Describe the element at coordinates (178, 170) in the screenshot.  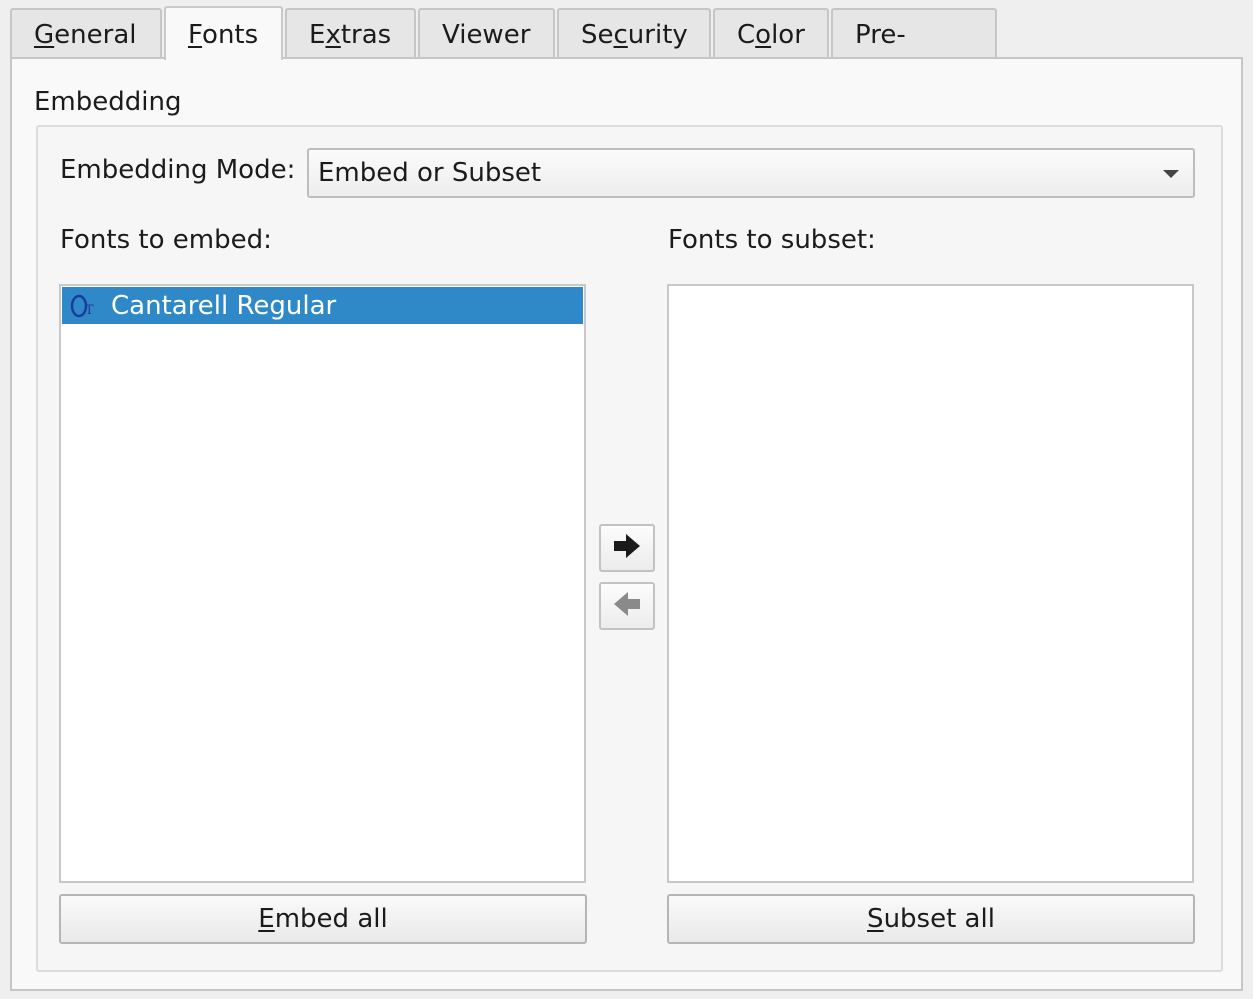
I see `embedding-mode-label: Embedding Mode:` at that location.